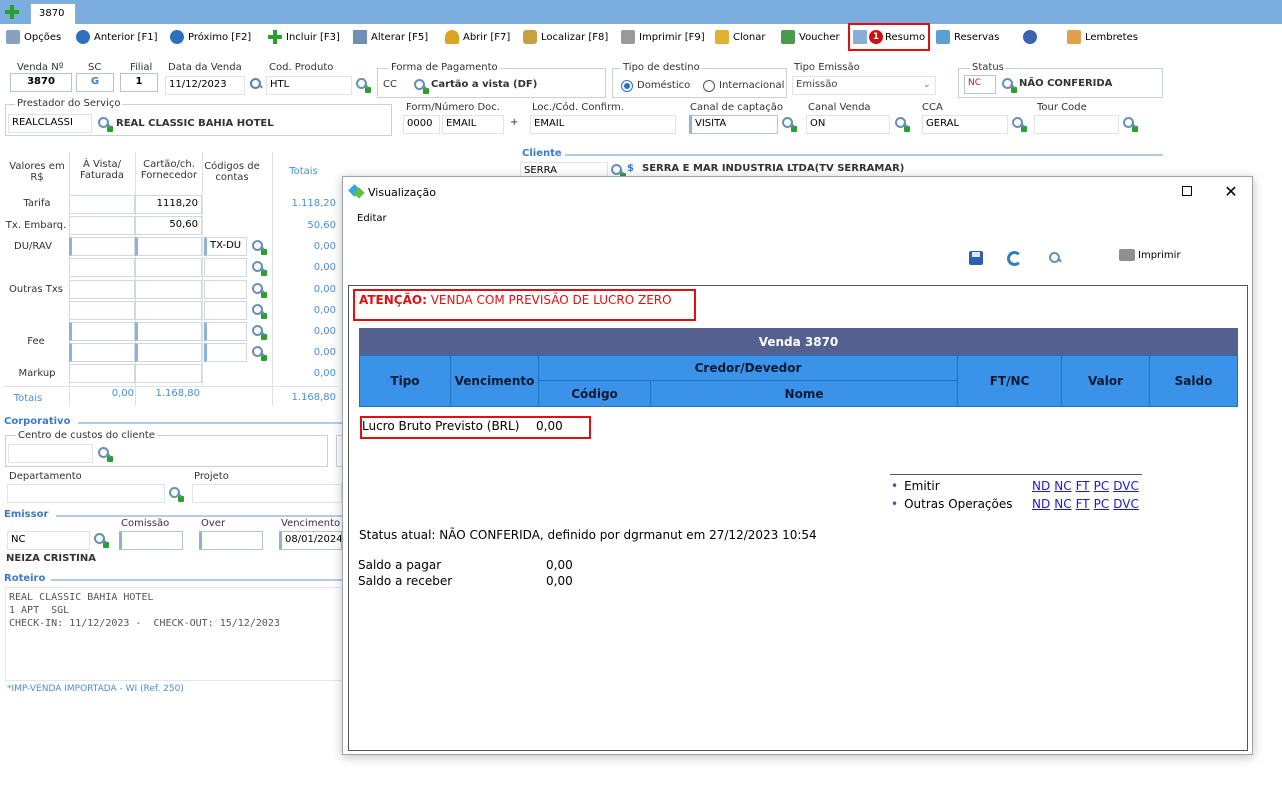 The height and width of the screenshot is (798, 1282). What do you see at coordinates (102, 225) in the screenshot?
I see `embarq-avista` at bounding box center [102, 225].